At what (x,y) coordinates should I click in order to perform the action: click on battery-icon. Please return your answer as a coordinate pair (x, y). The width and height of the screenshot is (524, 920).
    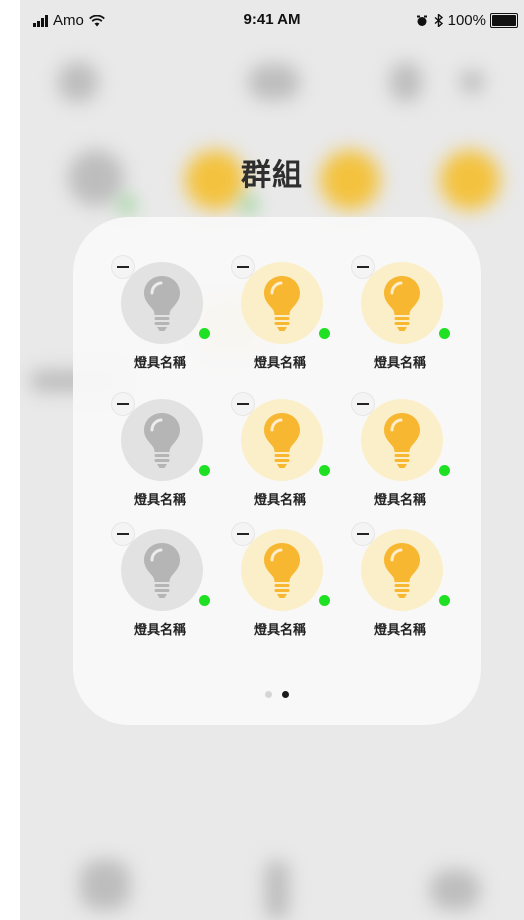
    Looking at the image, I should click on (504, 20).